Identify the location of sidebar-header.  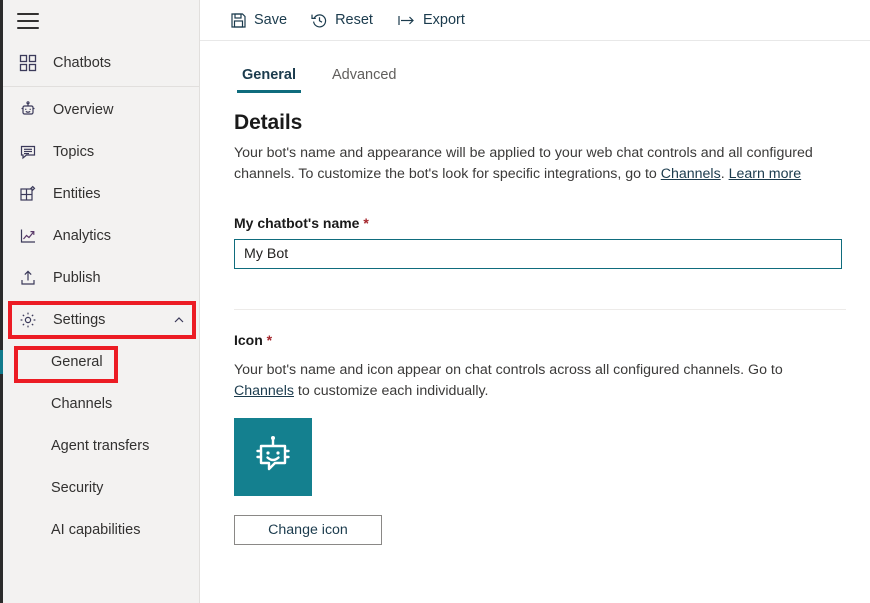
(101, 21).